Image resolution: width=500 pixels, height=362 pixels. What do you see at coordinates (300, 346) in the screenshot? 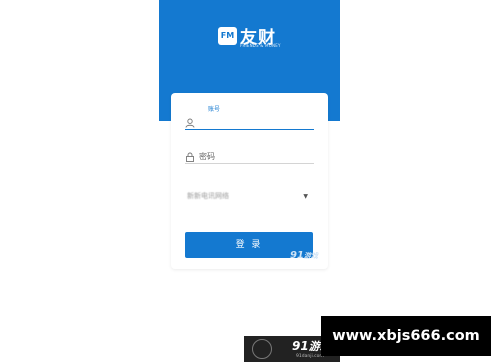
I see `footer-logo-number: 91` at bounding box center [300, 346].